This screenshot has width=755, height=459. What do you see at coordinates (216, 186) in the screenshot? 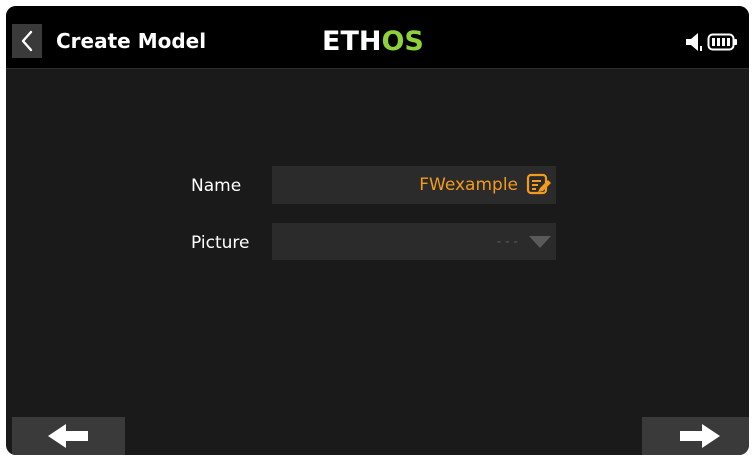
I see `name-label: Name` at bounding box center [216, 186].